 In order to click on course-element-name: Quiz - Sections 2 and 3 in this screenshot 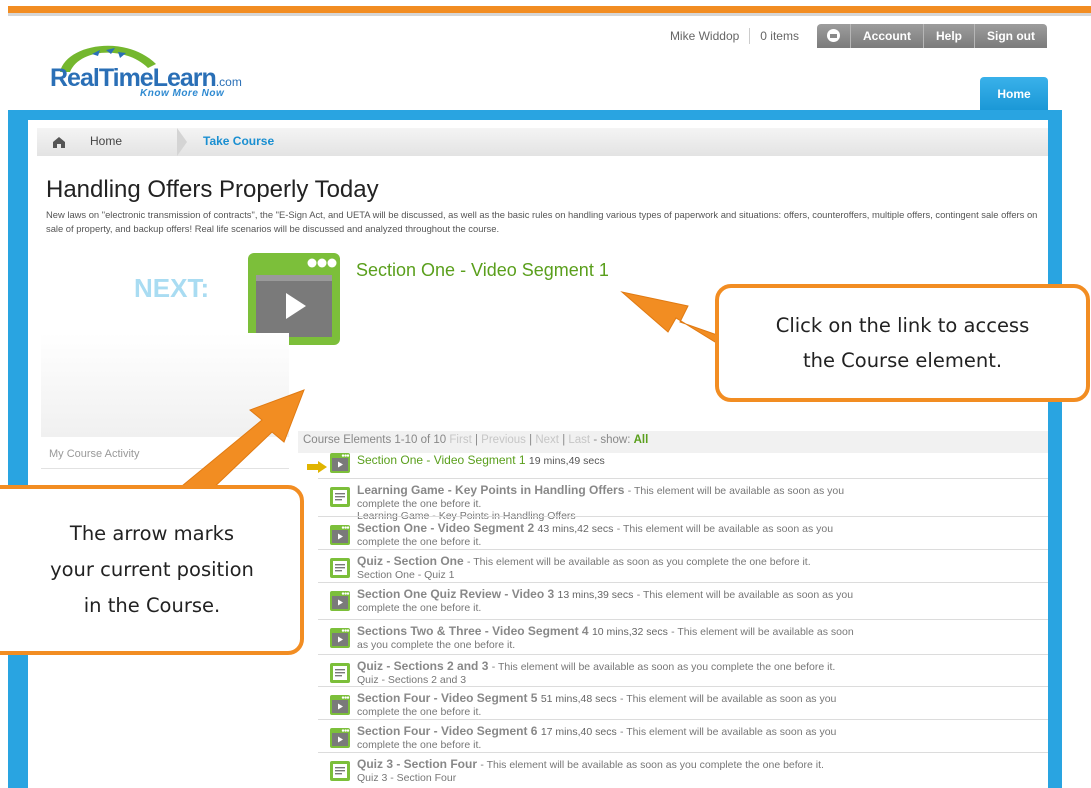, I will do `click(423, 666)`.